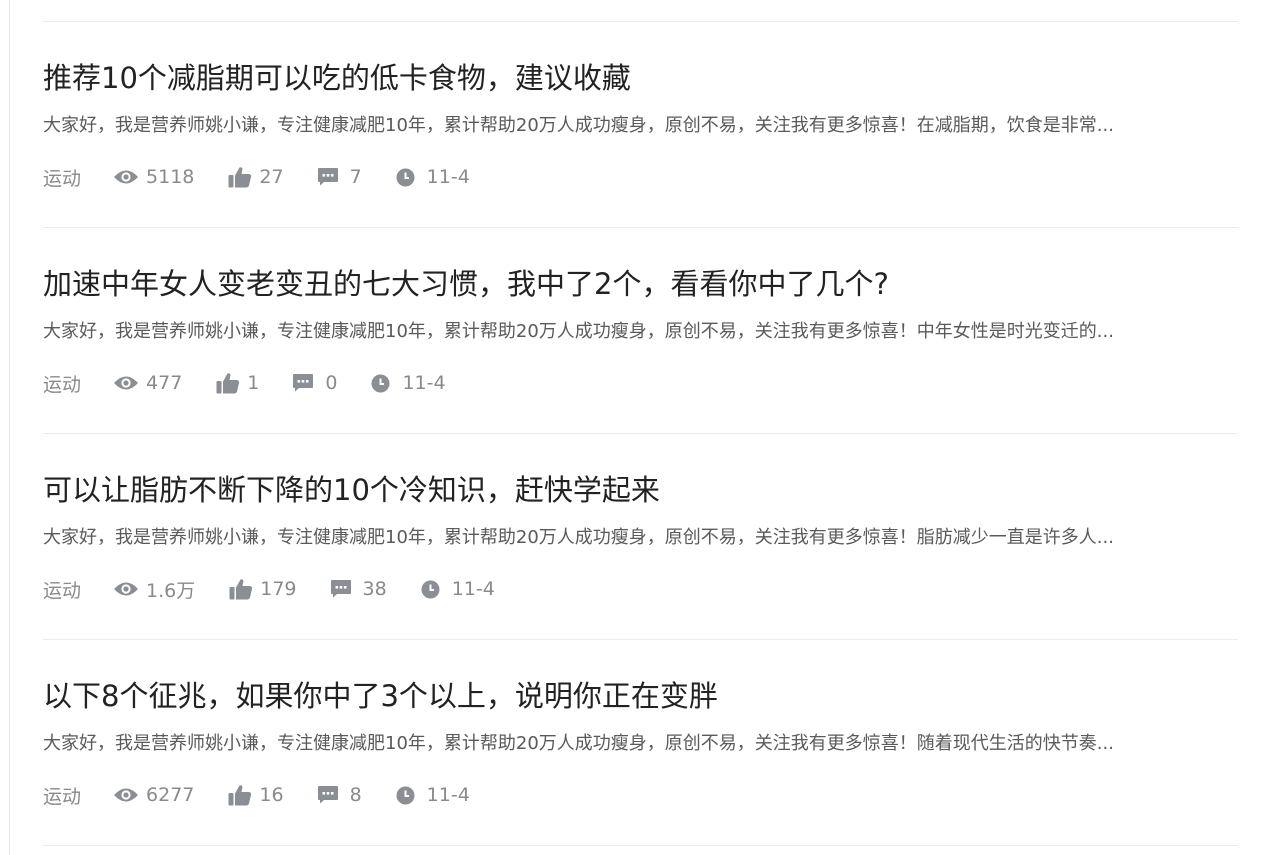 The height and width of the screenshot is (855, 1280). I want to click on like-count-value: 27, so click(271, 177).